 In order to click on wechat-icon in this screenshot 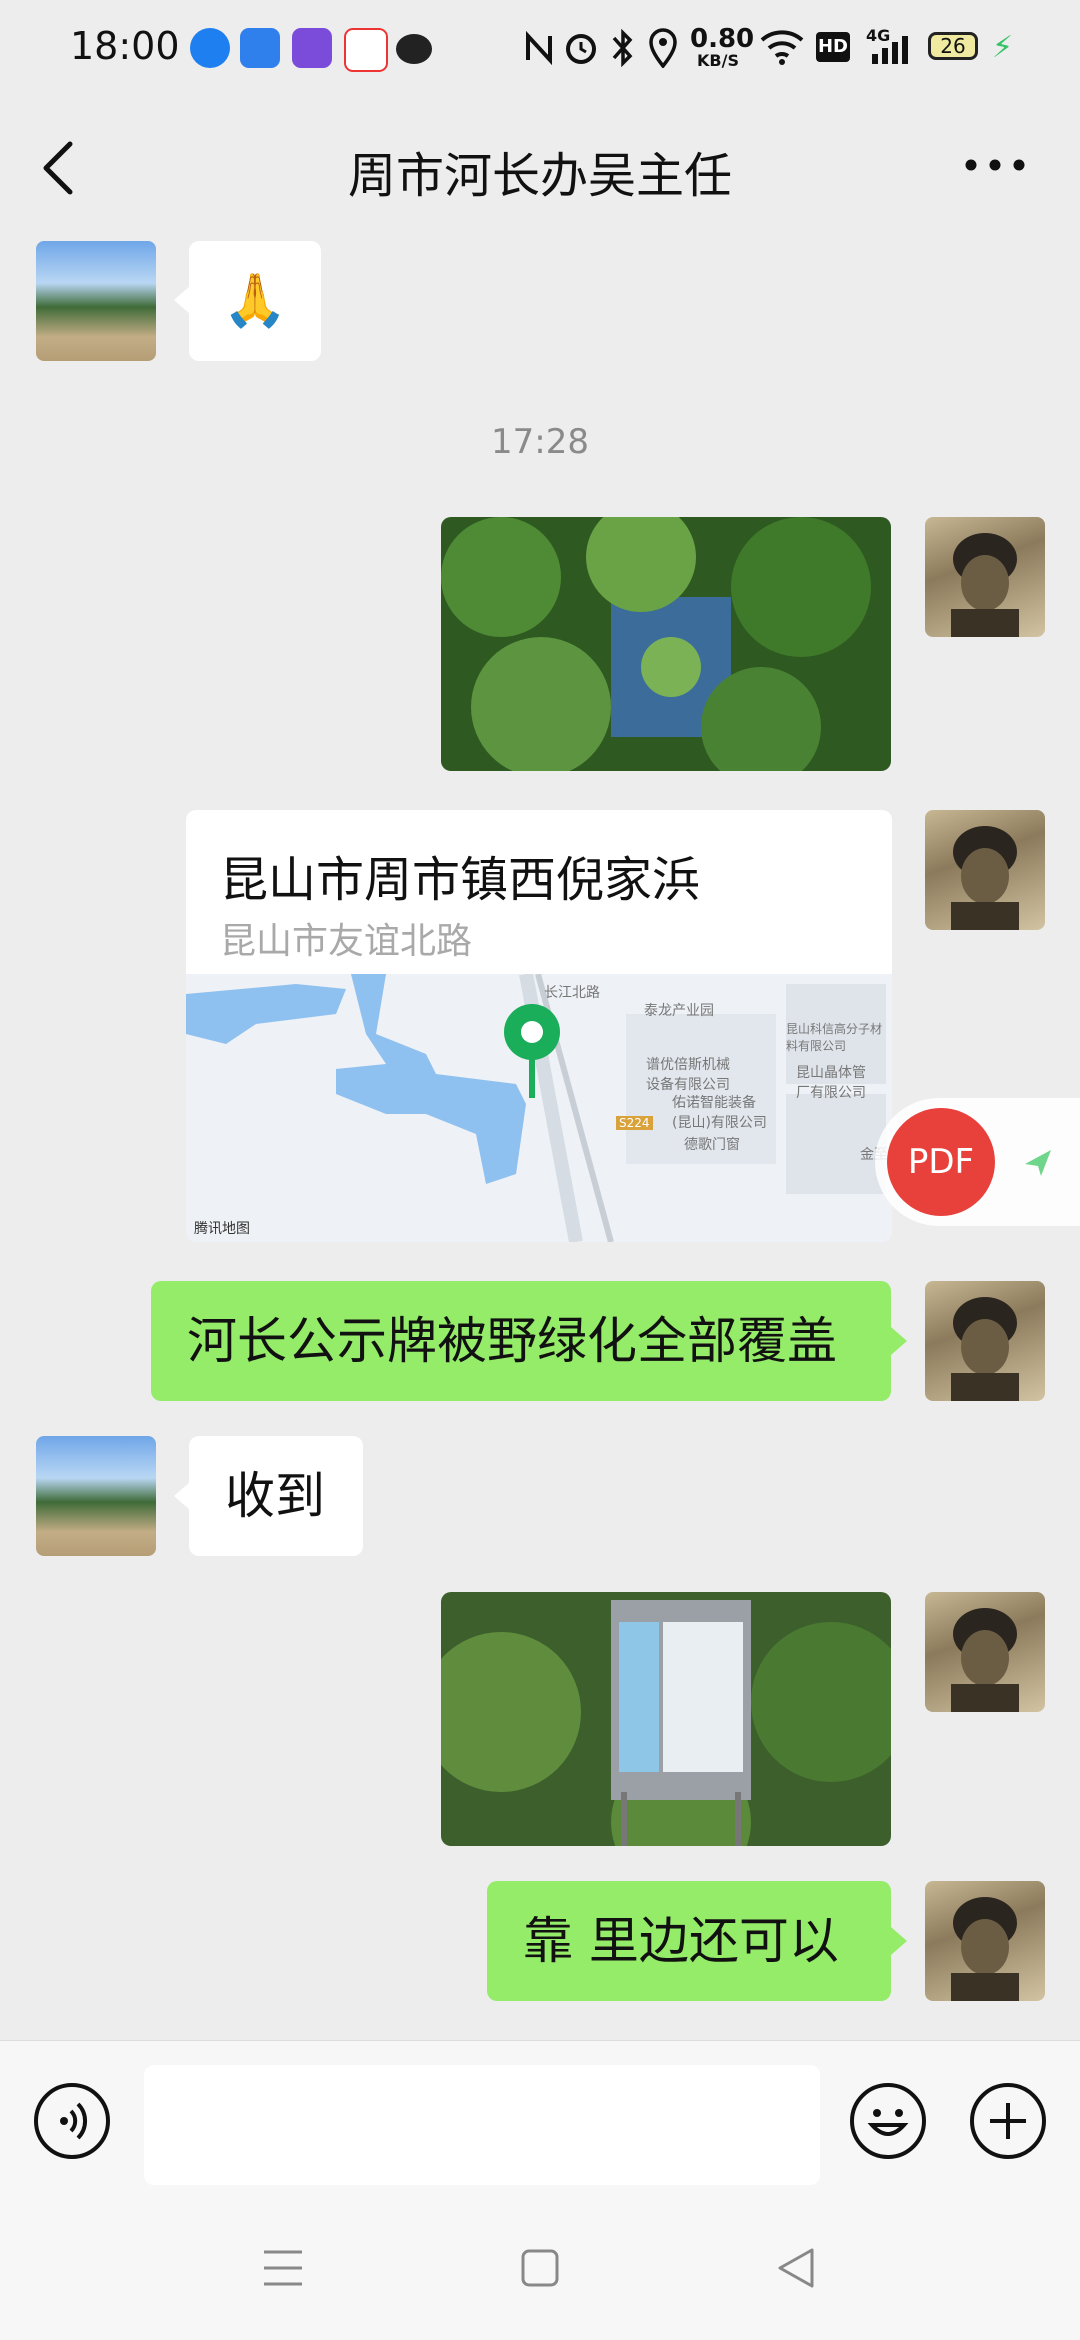, I will do `click(414, 49)`.